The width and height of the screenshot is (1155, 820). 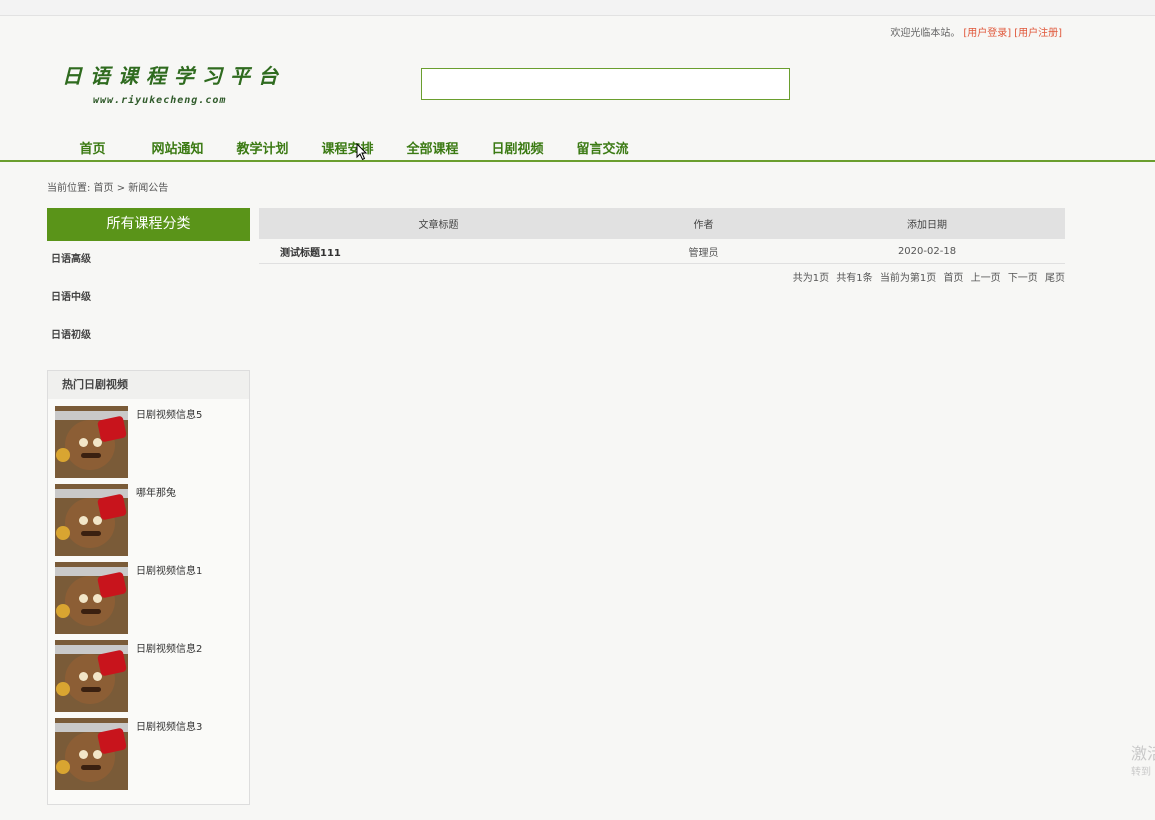 What do you see at coordinates (148, 298) in the screenshot?
I see `category-item-intermediate: 日语中级` at bounding box center [148, 298].